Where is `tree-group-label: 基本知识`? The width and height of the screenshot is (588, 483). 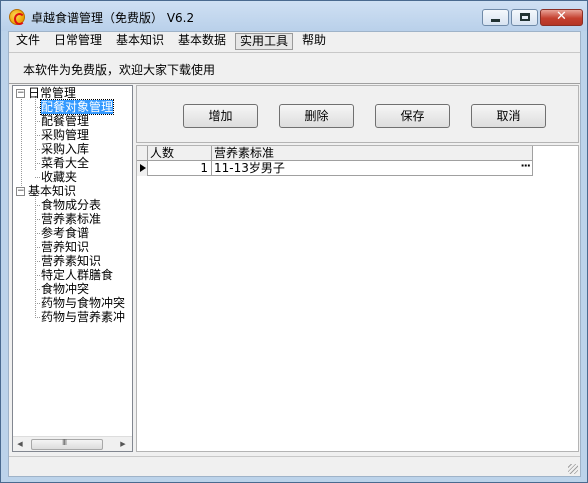 tree-group-label: 基本知识 is located at coordinates (52, 191).